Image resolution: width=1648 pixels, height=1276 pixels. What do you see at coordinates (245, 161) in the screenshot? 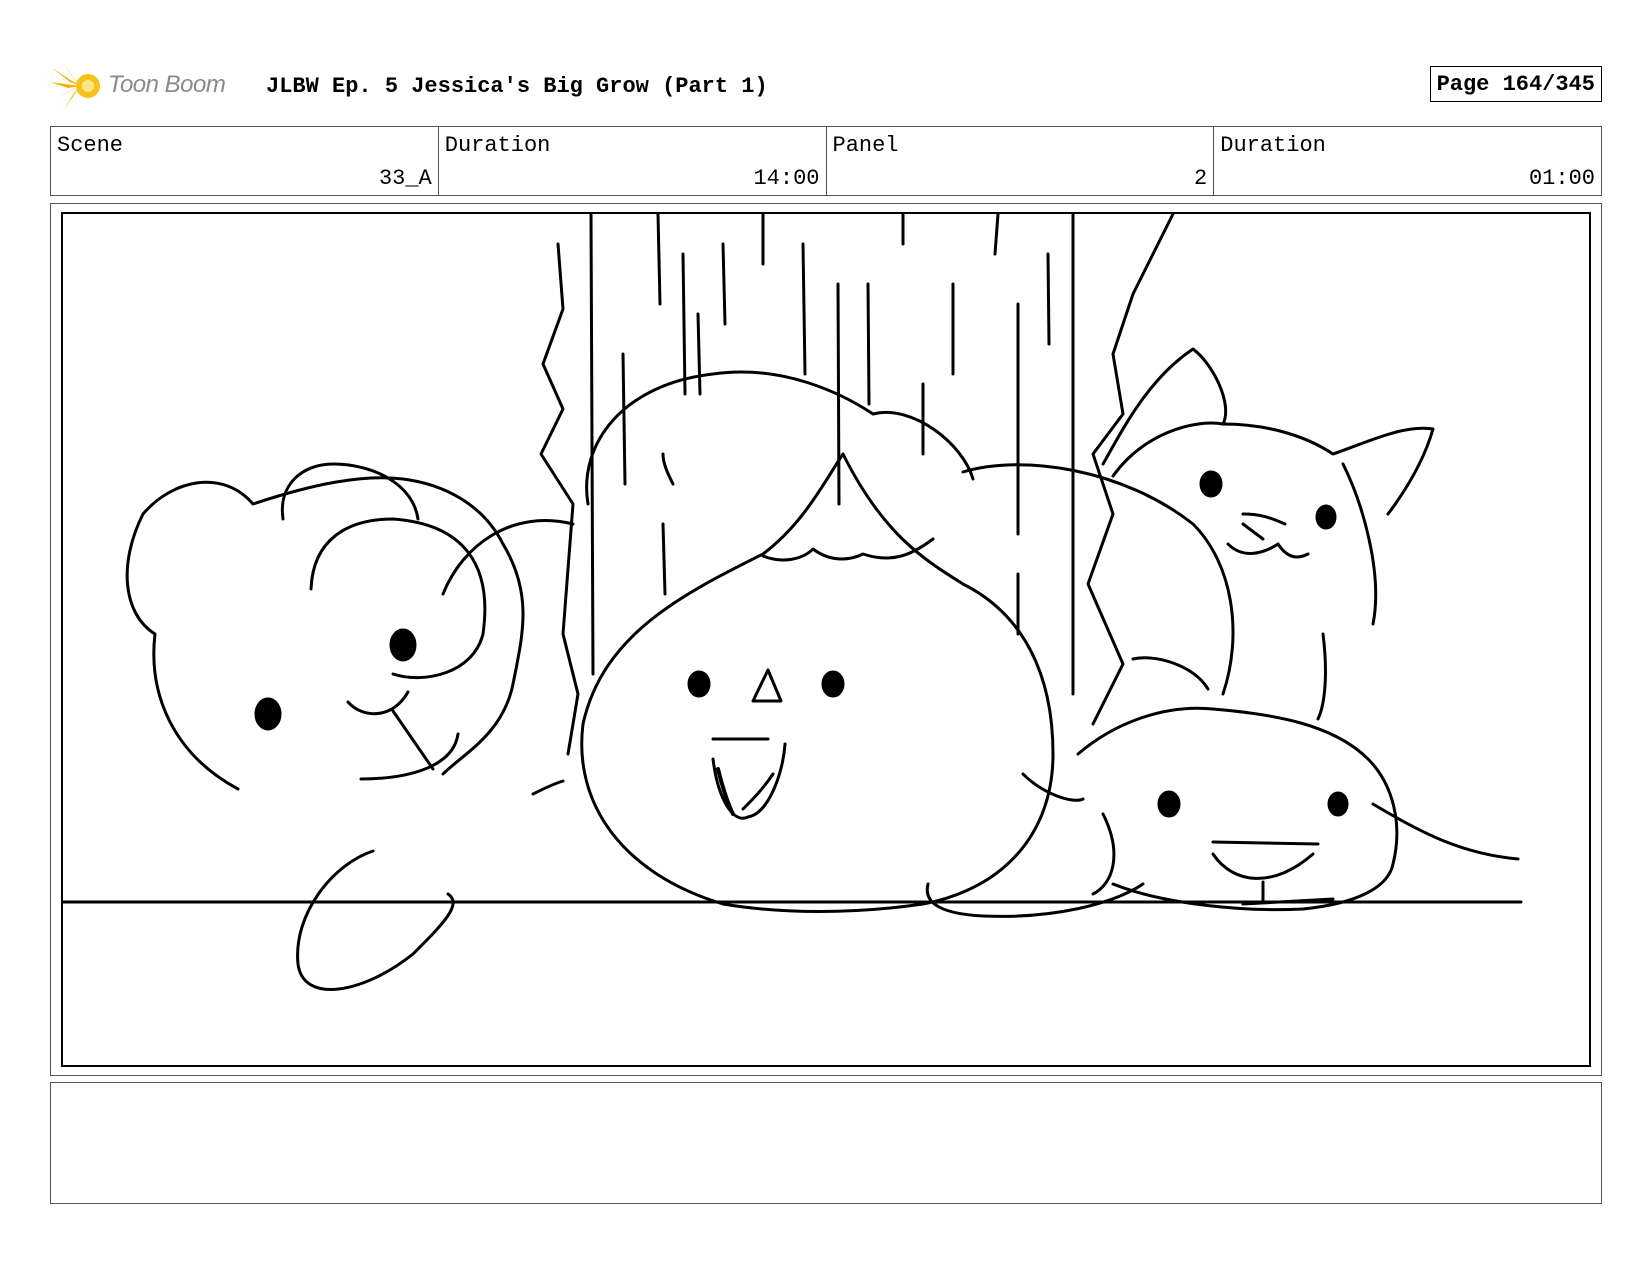
I see `scene-cell: Scene 33_A` at bounding box center [245, 161].